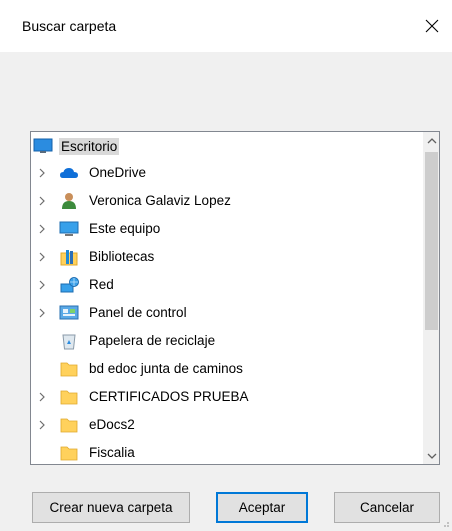 The width and height of the screenshot is (452, 531). I want to click on tree-item-escritorio: Escritorio, so click(227, 146).